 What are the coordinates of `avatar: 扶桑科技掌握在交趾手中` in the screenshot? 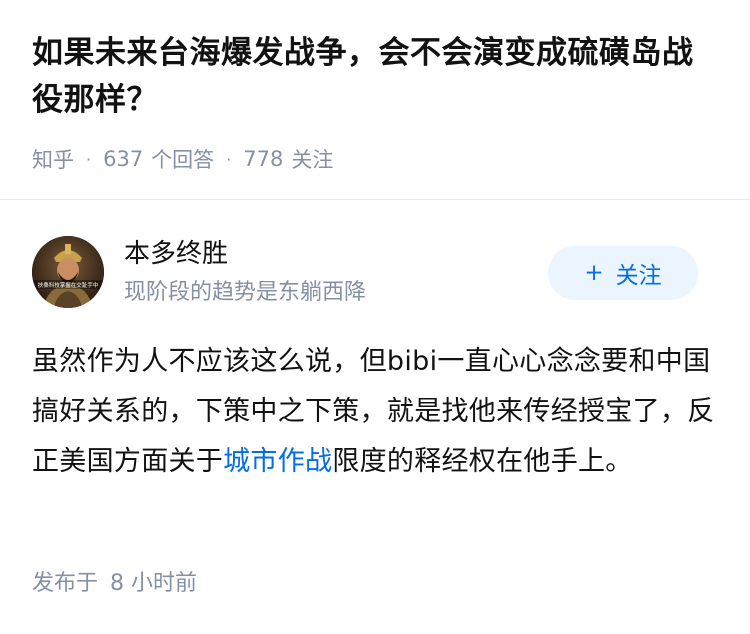 It's located at (68, 272).